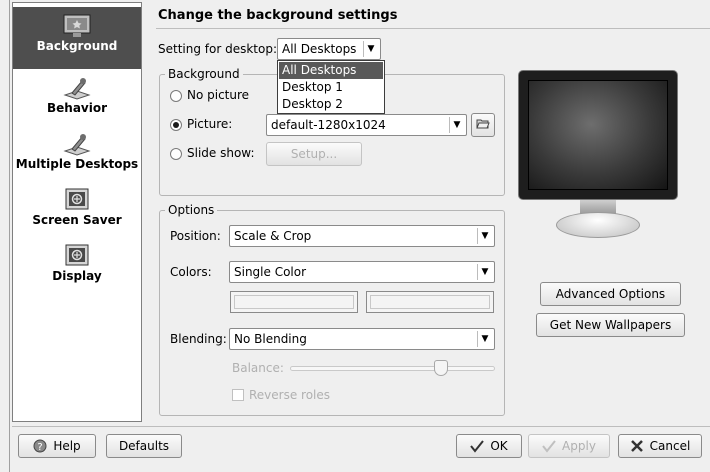 Image resolution: width=710 pixels, height=472 pixels. I want to click on sidebar-item-label: Display, so click(77, 276).